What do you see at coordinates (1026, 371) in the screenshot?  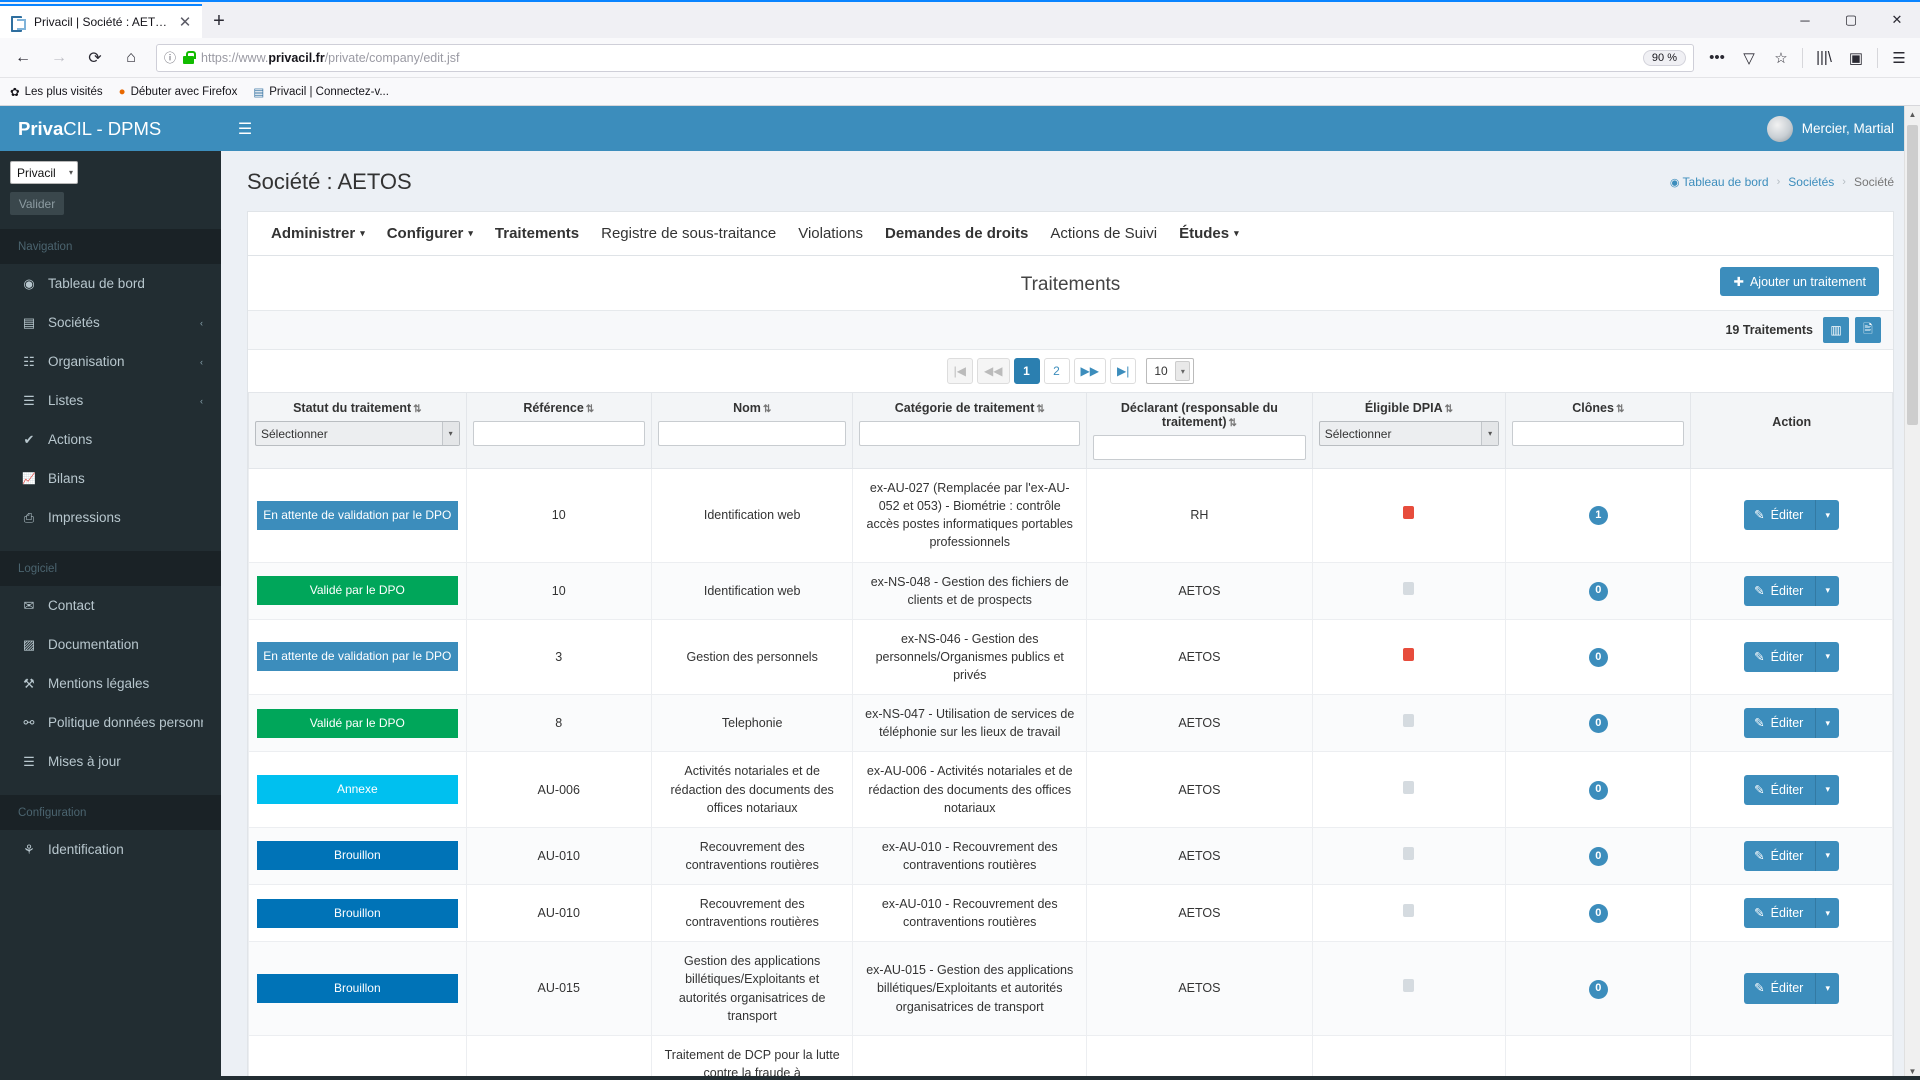 I see `pager-page-1: 1` at bounding box center [1026, 371].